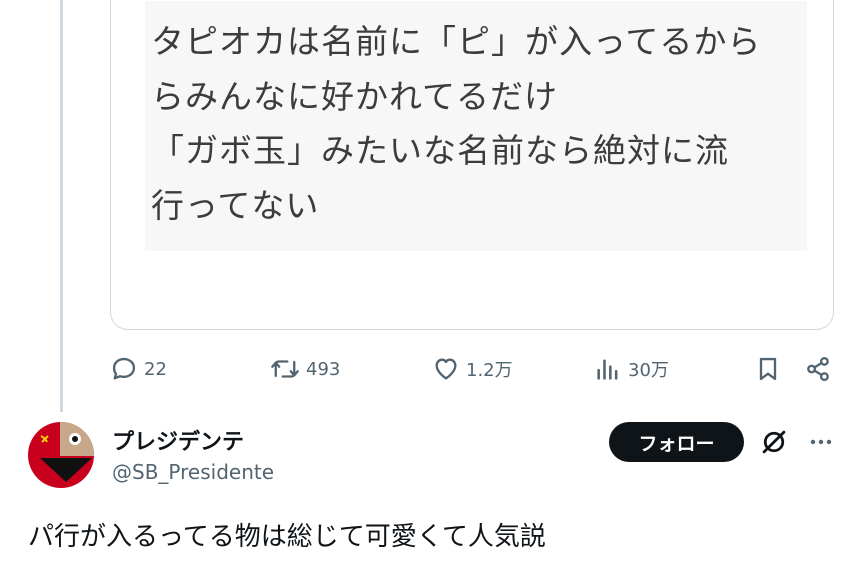  I want to click on post-action-bar: 22 493 1.2万 30万, so click(485, 369).